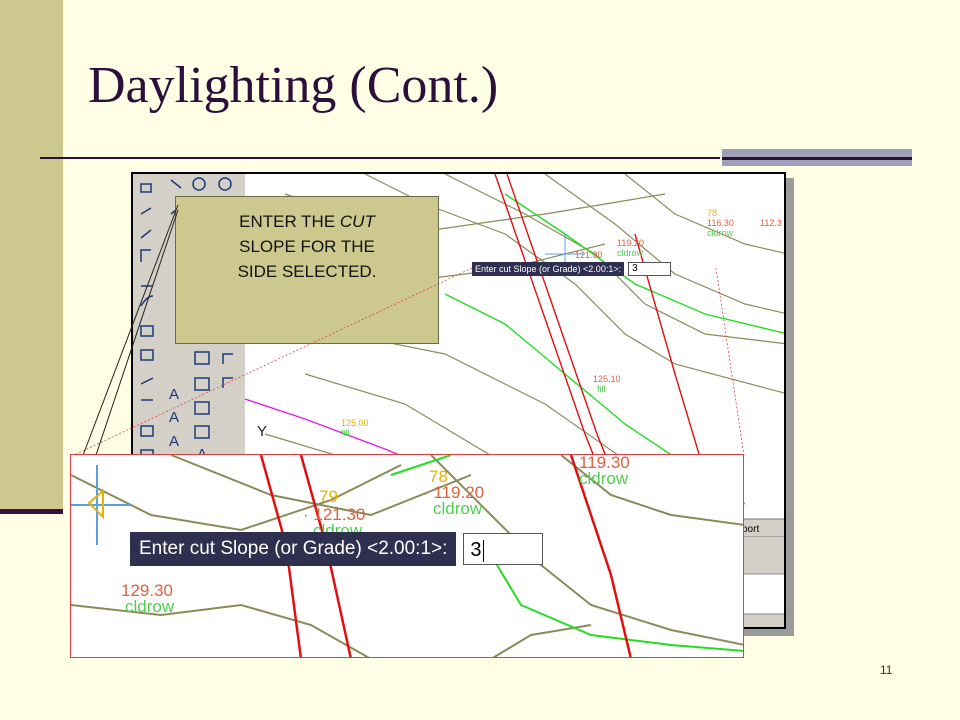 Image resolution: width=960 pixels, height=720 pixels. What do you see at coordinates (476, 550) in the screenshot?
I see `command-input-value: 3` at bounding box center [476, 550].